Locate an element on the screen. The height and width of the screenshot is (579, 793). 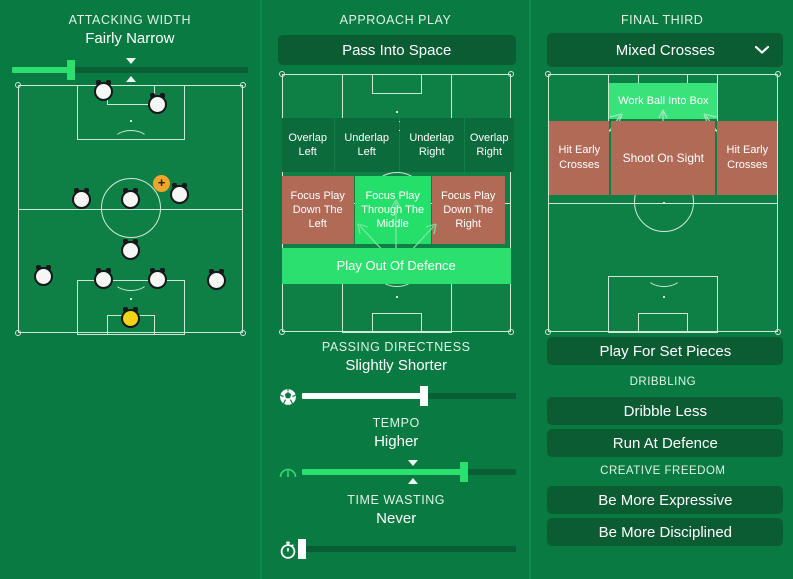
top-six-yard-box is located at coordinates (396, 84).